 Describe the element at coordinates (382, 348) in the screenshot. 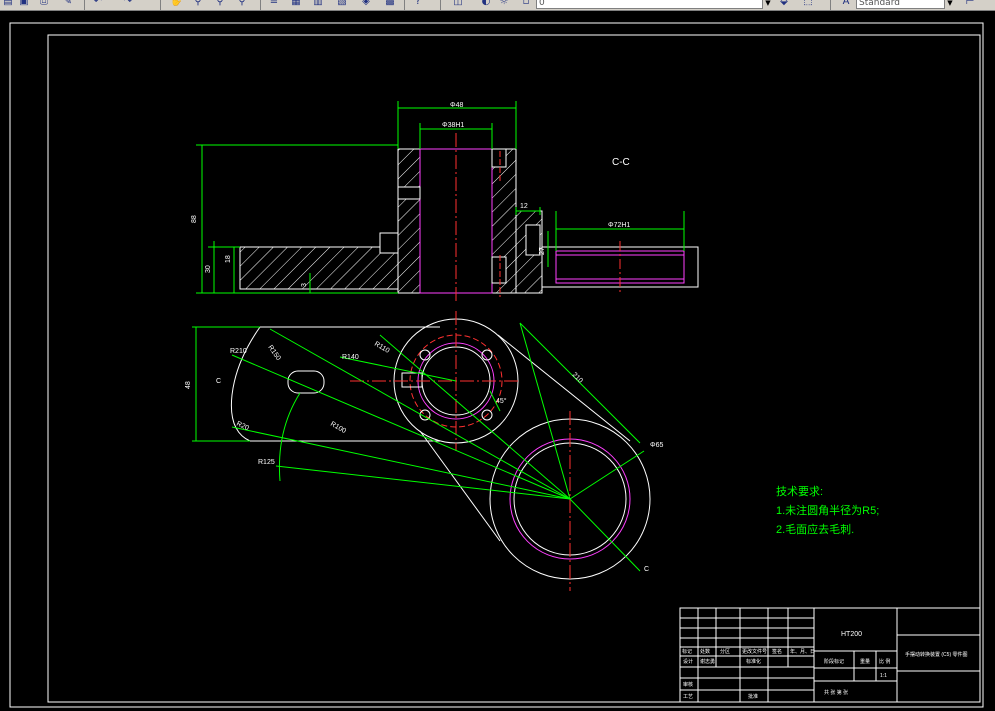

I see `dim-r-110: R110` at that location.